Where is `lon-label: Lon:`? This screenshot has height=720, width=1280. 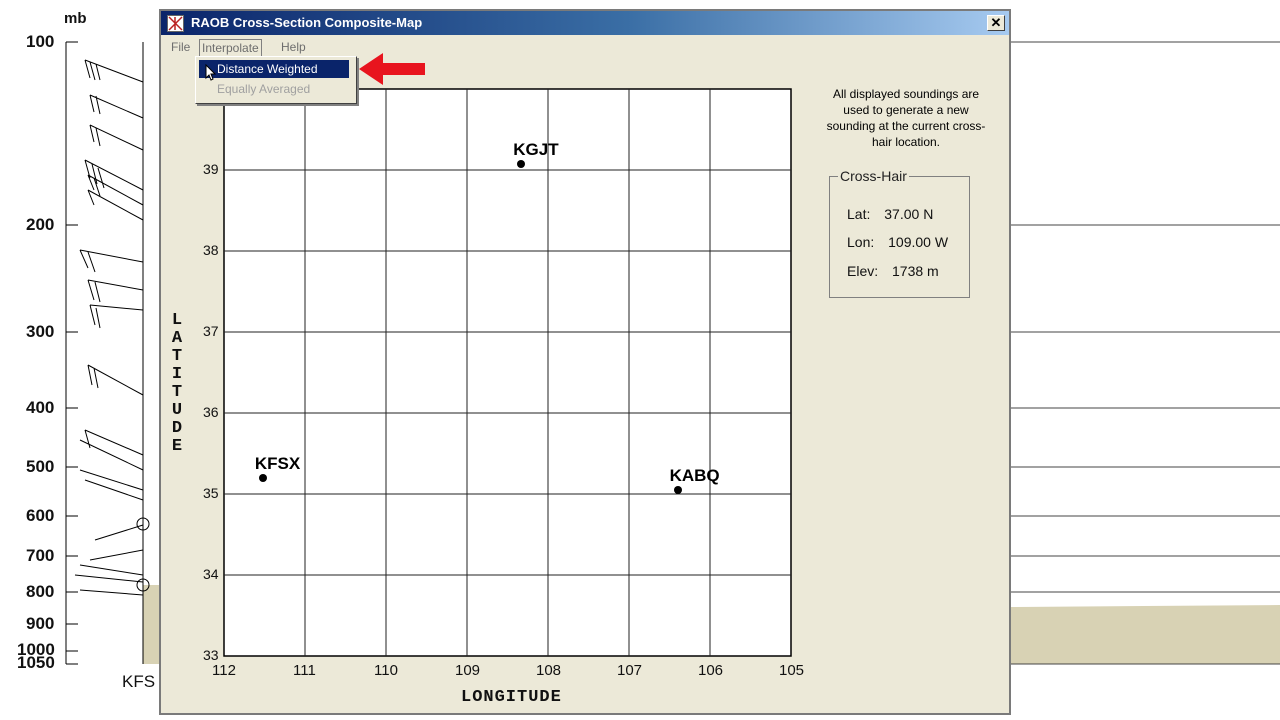
lon-label: Lon: is located at coordinates (861, 242).